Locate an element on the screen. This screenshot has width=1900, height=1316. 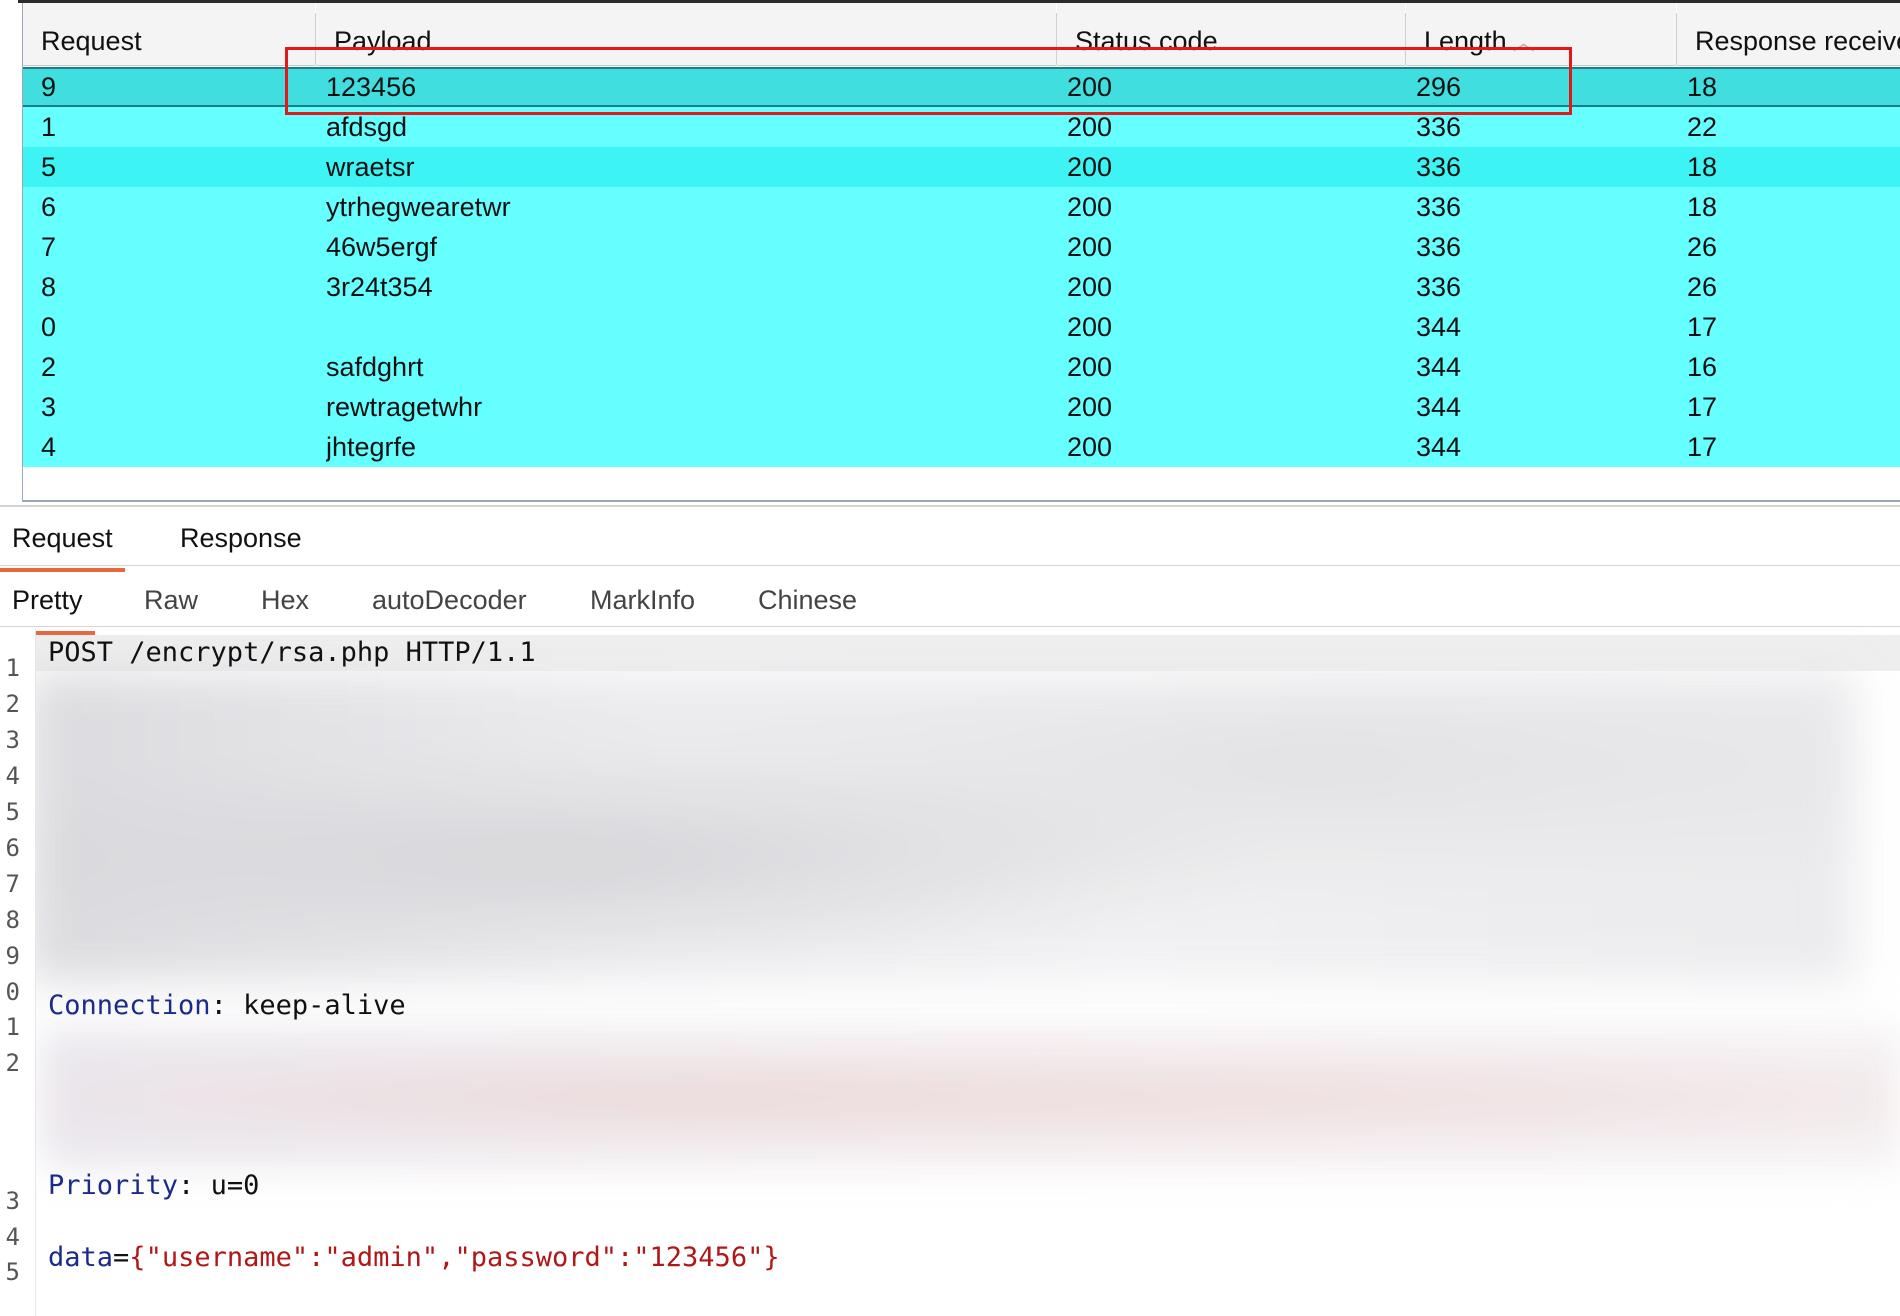
panel-divider is located at coordinates (950, 506).